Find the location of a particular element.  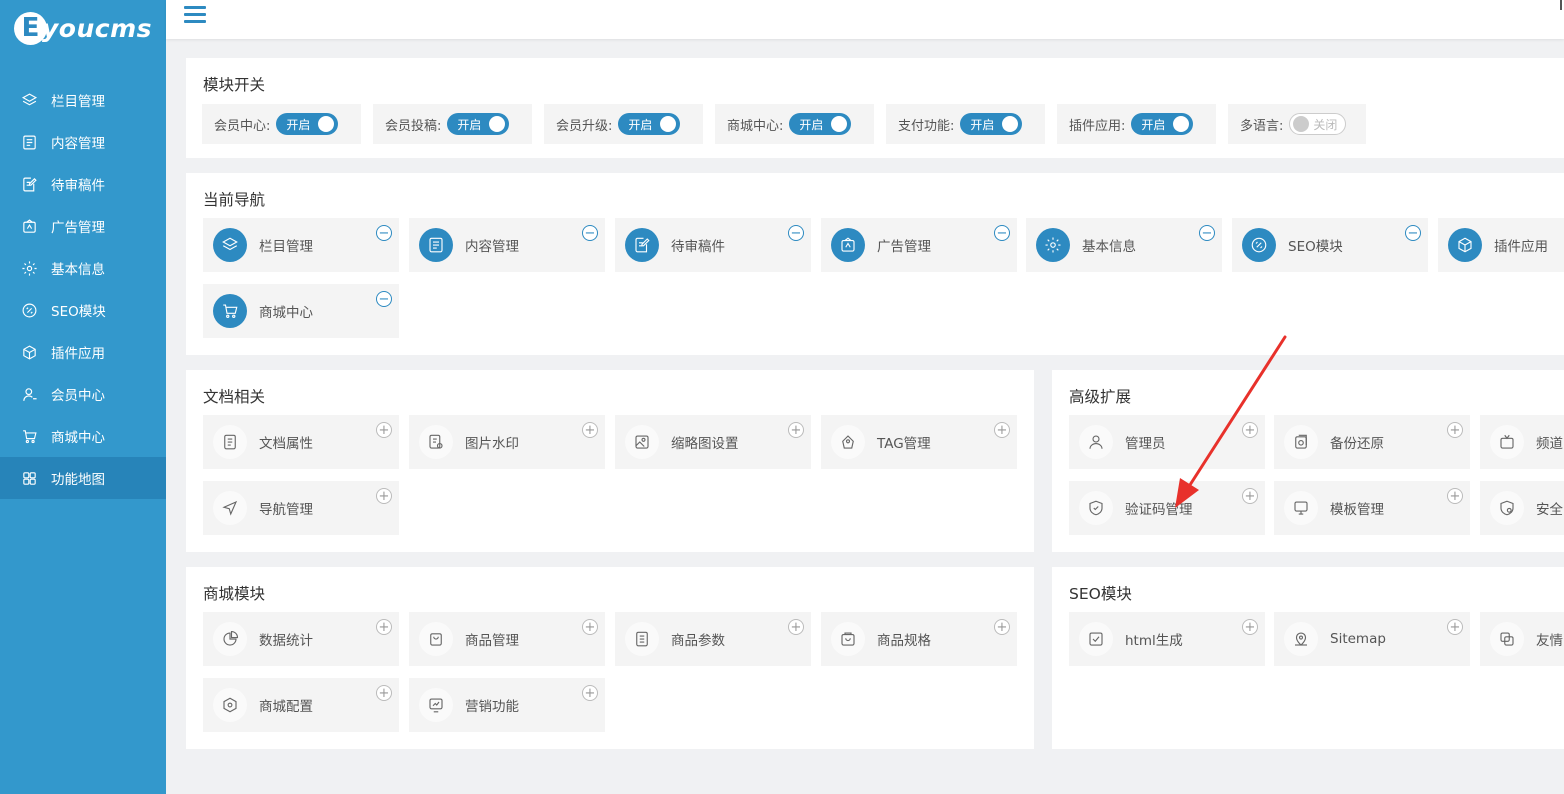

sidebar-item-member: 会员中心 is located at coordinates (83, 394).